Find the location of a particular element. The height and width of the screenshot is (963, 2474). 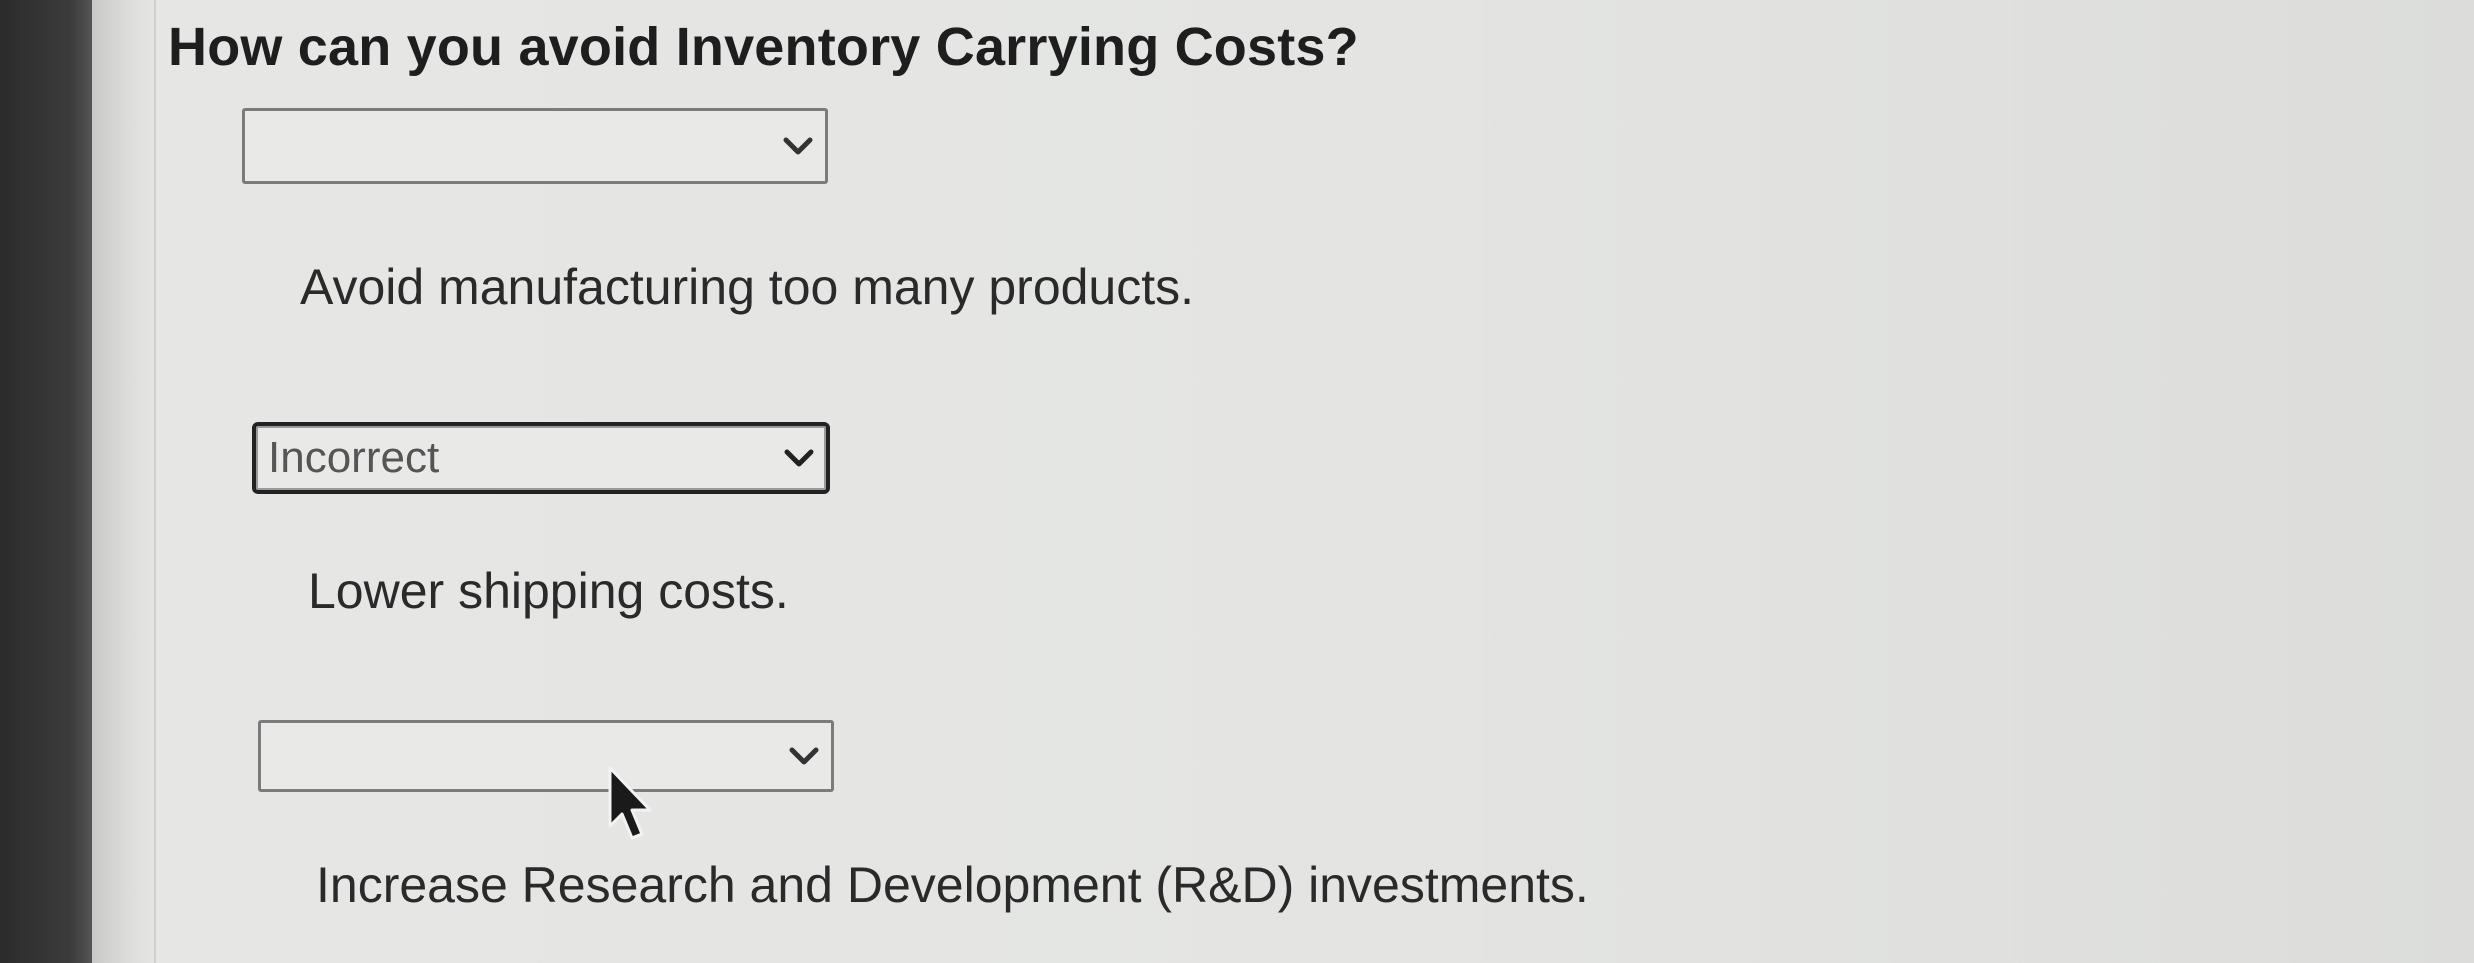

content-left-border is located at coordinates (124, 481).